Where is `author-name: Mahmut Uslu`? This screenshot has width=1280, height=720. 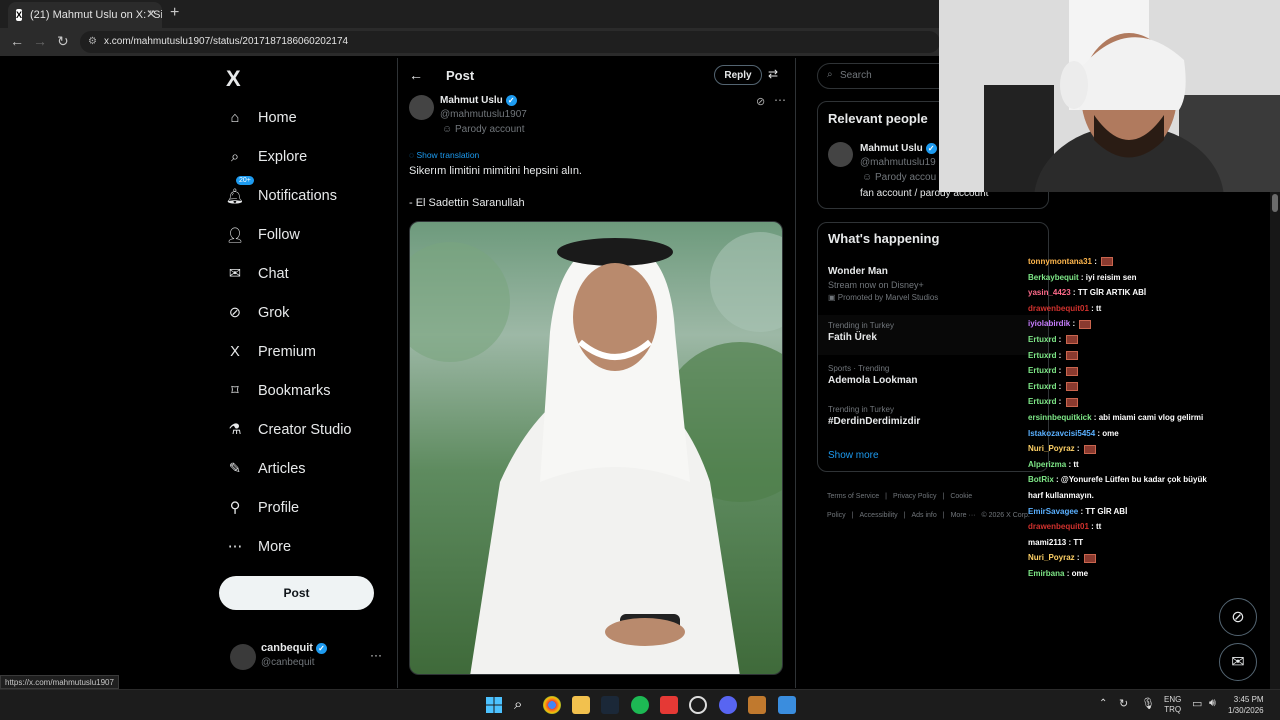 author-name: Mahmut Uslu is located at coordinates (471, 100).